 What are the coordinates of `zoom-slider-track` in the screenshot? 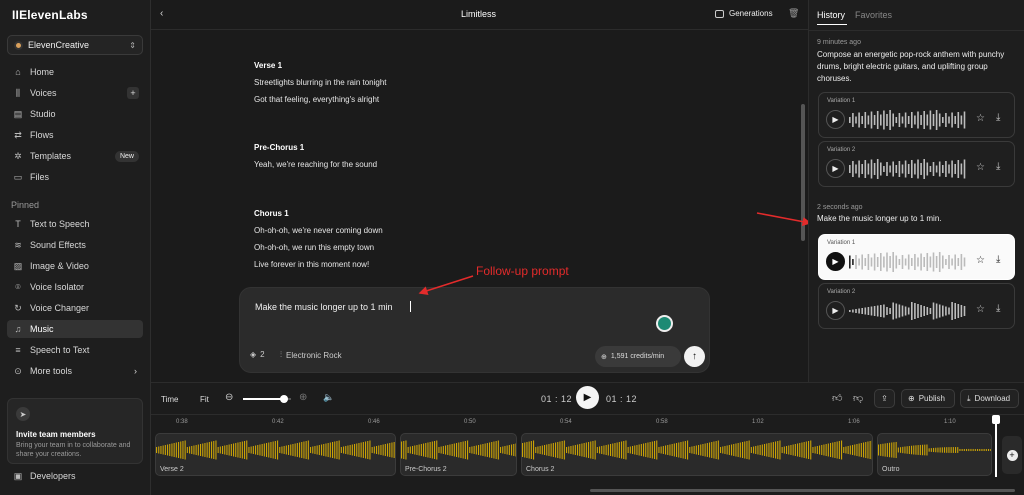 It's located at (267, 399).